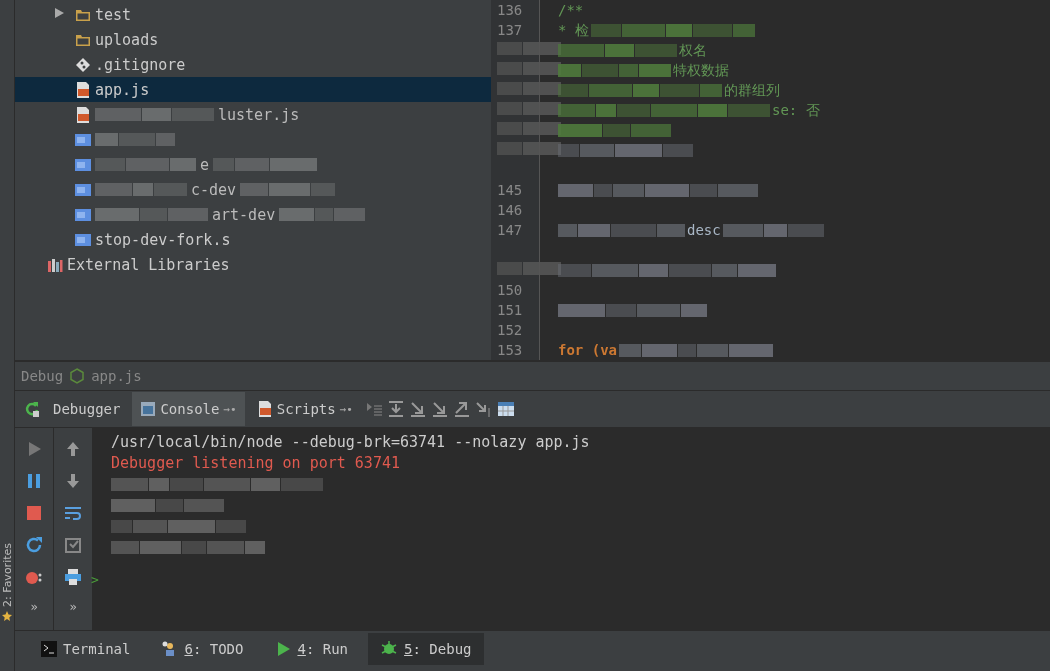 This screenshot has width=1050, height=671. I want to click on print-icon, so click(73, 577).